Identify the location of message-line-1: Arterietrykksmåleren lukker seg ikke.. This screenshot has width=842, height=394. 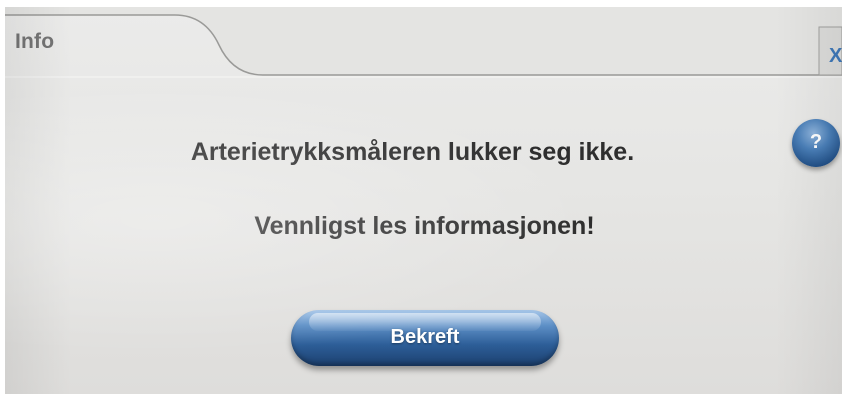
(412, 152).